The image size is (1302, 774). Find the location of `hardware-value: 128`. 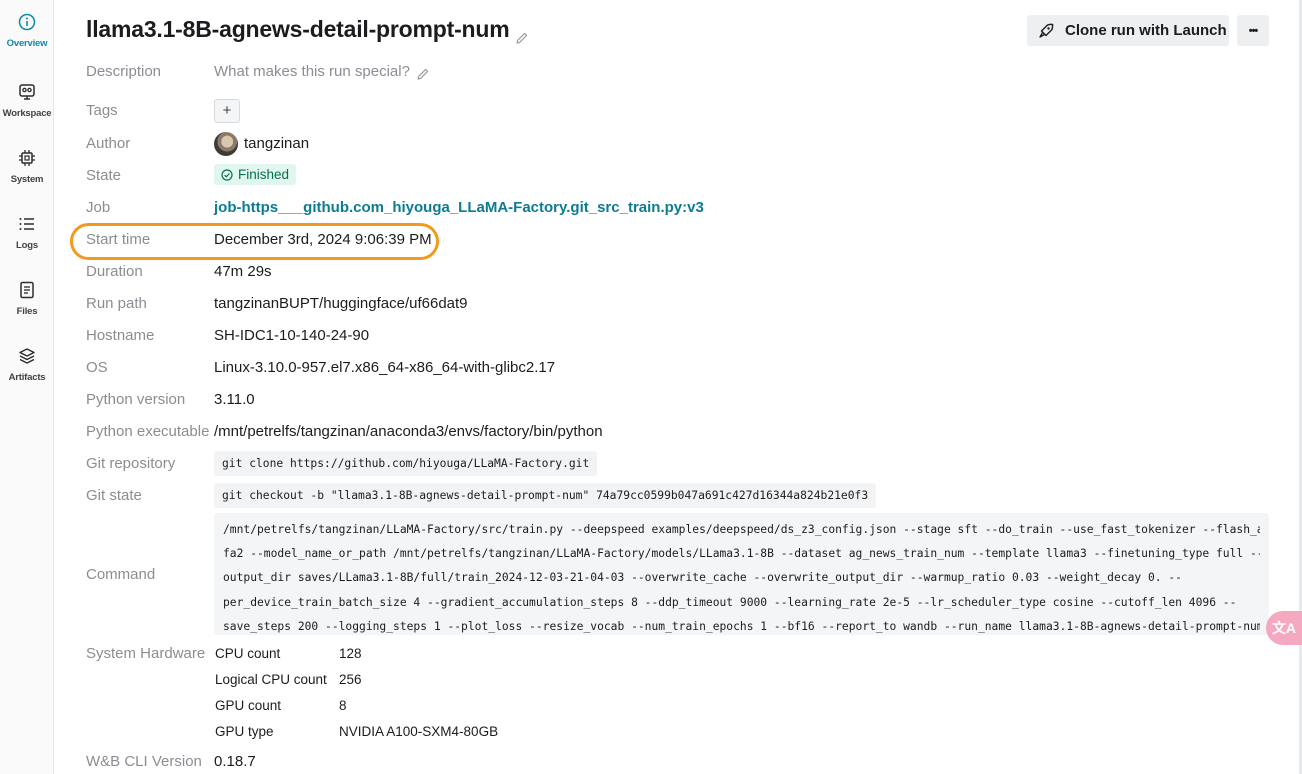

hardware-value: 128 is located at coordinates (350, 653).